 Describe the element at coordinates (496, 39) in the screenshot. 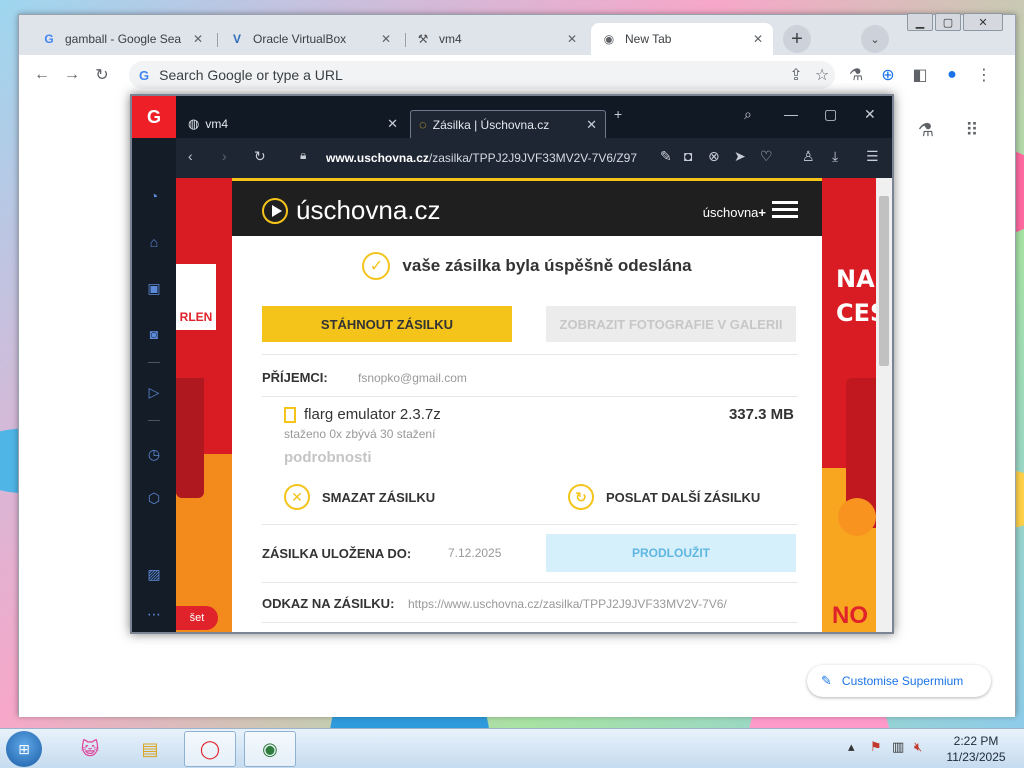

I see `chrome-tab-vm4: ⚒ vm4 ✕` at that location.